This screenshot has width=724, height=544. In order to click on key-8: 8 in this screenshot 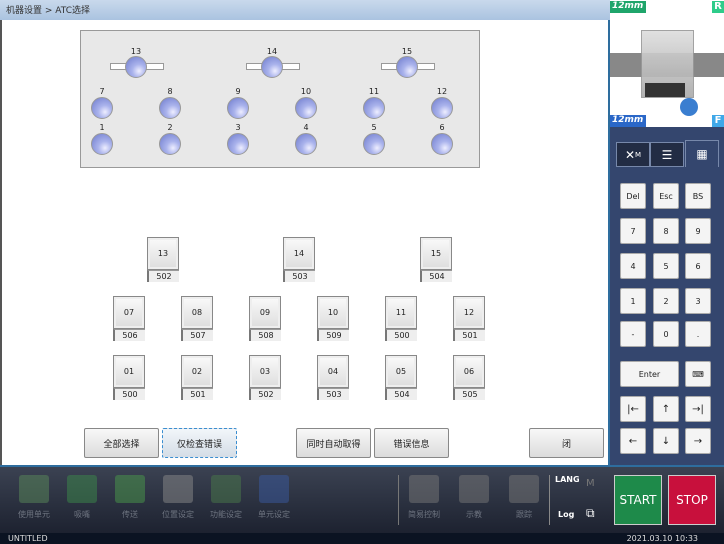, I will do `click(666, 231)`.